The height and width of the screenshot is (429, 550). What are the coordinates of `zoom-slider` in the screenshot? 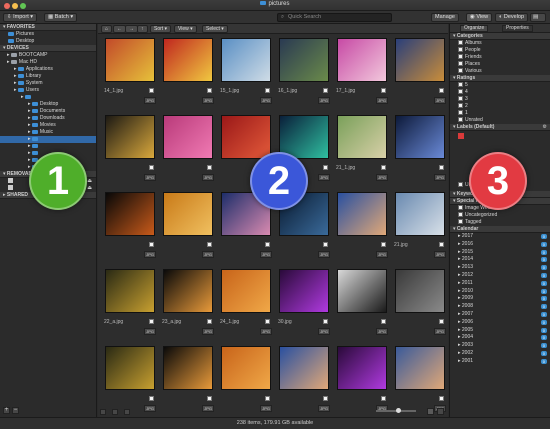 It's located at (396, 410).